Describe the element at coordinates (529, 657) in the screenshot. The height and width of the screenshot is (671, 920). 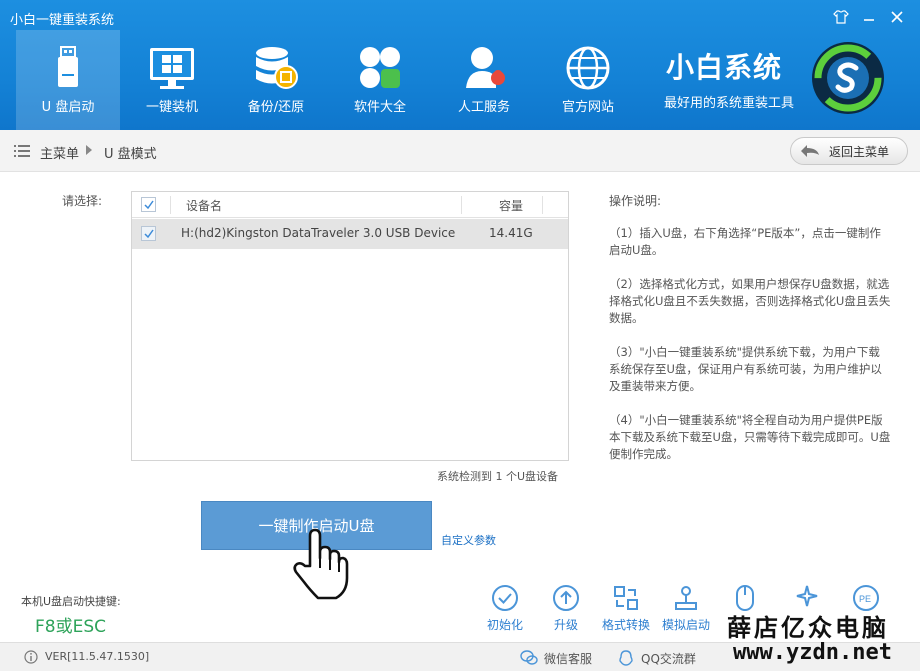
I see `wechat-icon` at that location.